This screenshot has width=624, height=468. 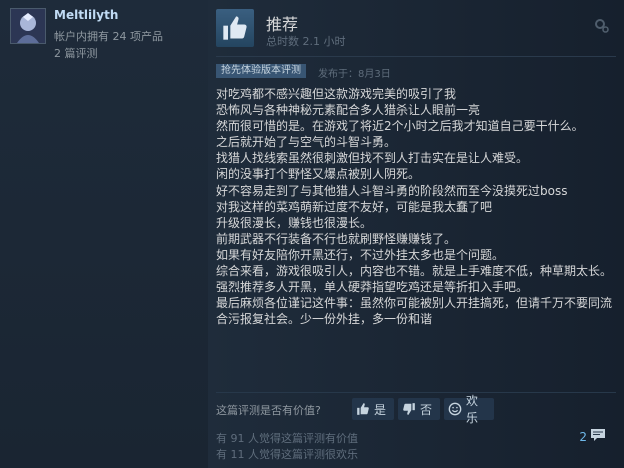 I want to click on vote-no-label: 否, so click(x=426, y=409).